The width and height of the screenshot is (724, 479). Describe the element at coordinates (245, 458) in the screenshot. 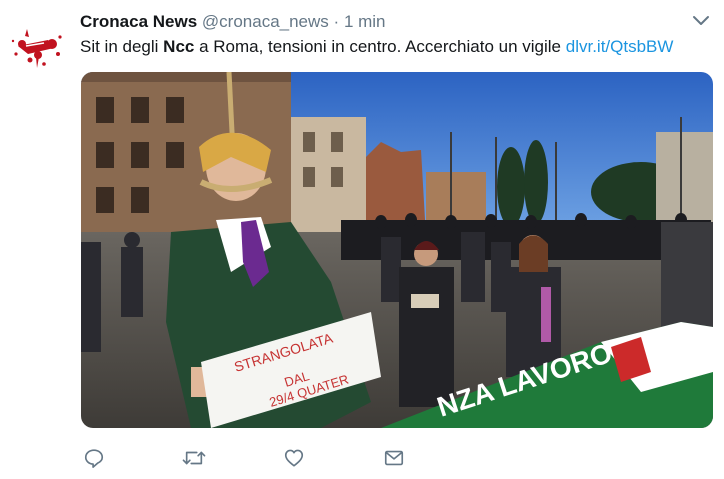

I see `tweet-actions` at that location.